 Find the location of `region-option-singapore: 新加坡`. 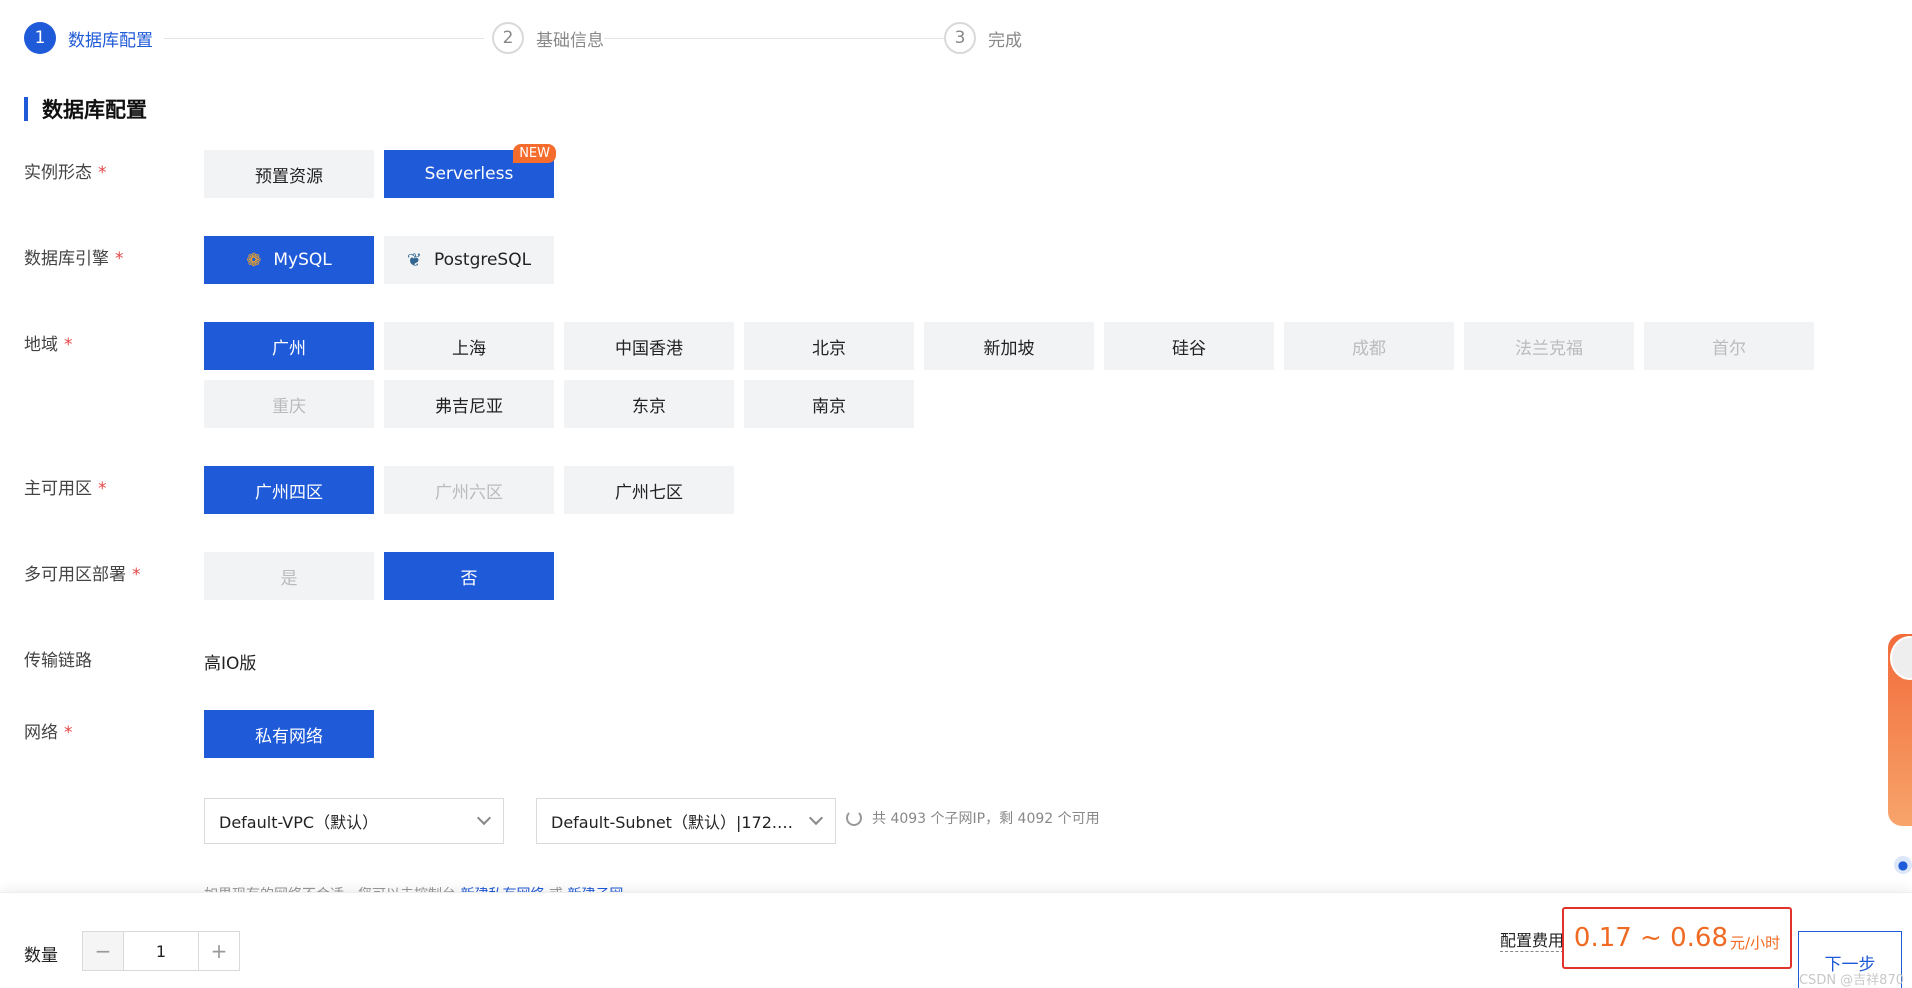

region-option-singapore: 新加坡 is located at coordinates (1009, 346).